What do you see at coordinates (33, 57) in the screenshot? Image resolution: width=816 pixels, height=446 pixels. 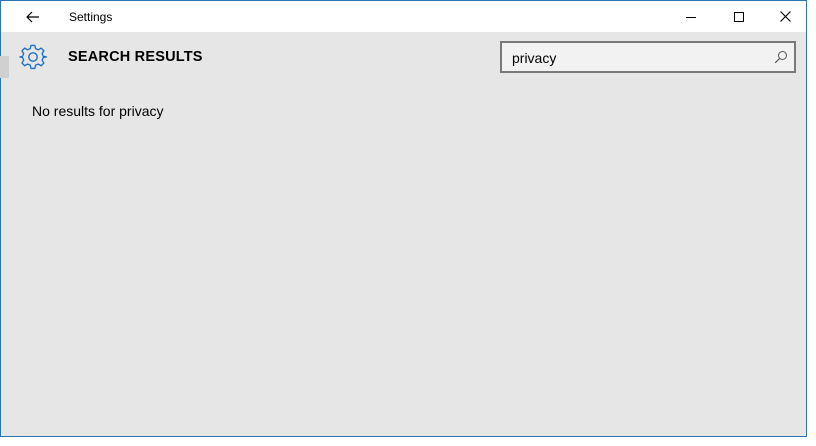 I see `gear-icon` at bounding box center [33, 57].